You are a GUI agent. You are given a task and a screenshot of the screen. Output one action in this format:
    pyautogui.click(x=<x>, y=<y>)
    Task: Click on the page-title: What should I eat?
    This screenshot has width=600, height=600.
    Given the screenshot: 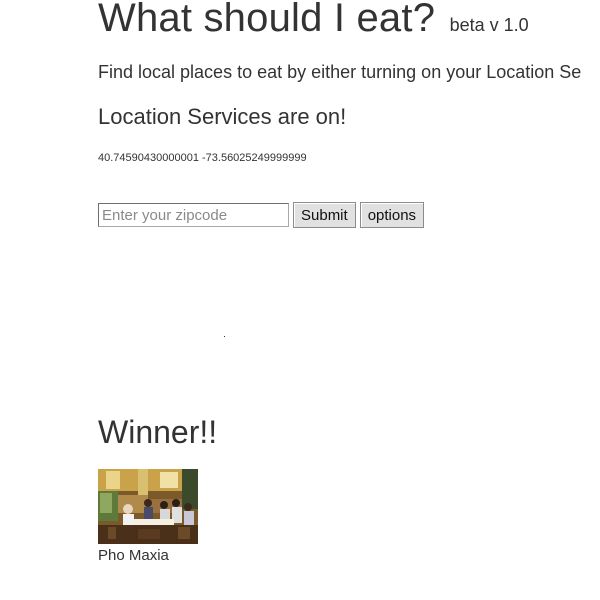 What is the action you would take?
    pyautogui.click(x=267, y=20)
    